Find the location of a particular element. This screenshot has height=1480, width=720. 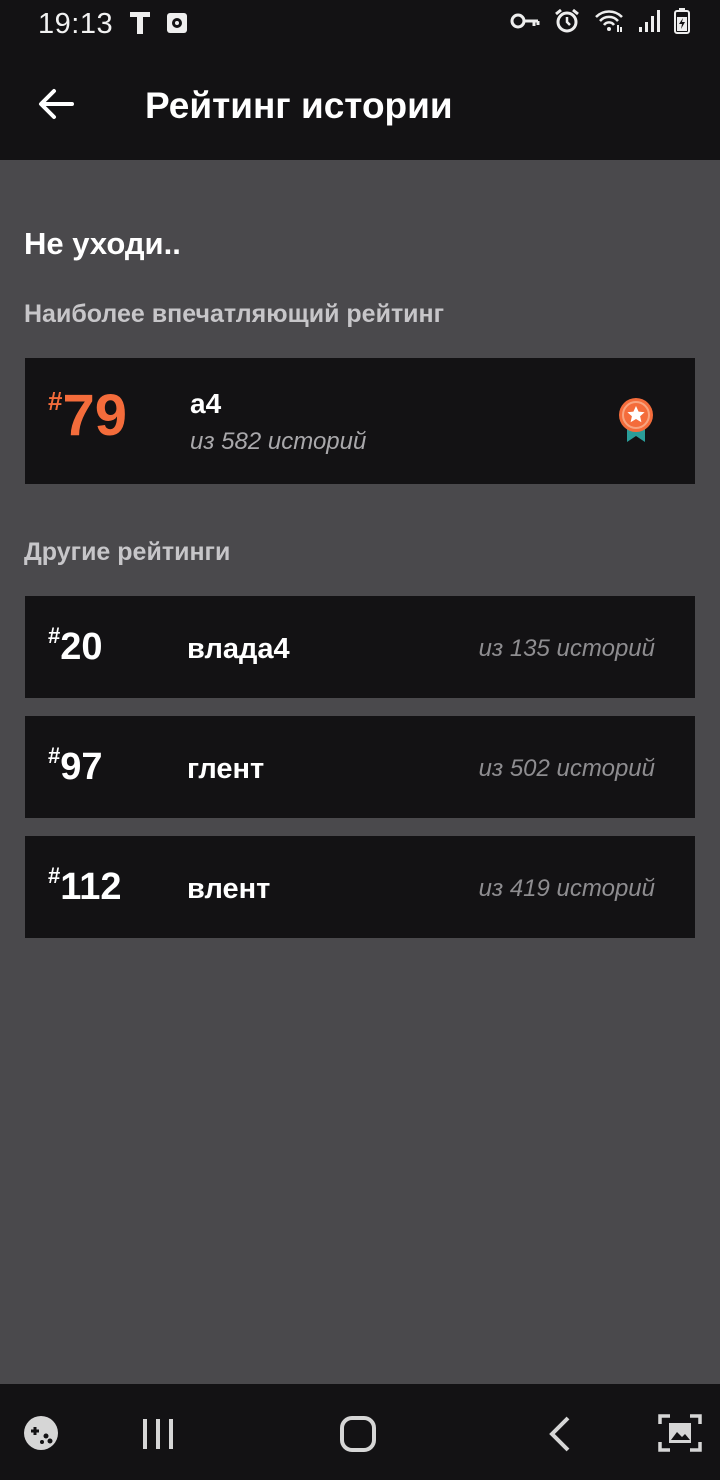

home-icon is located at coordinates (358, 1436).